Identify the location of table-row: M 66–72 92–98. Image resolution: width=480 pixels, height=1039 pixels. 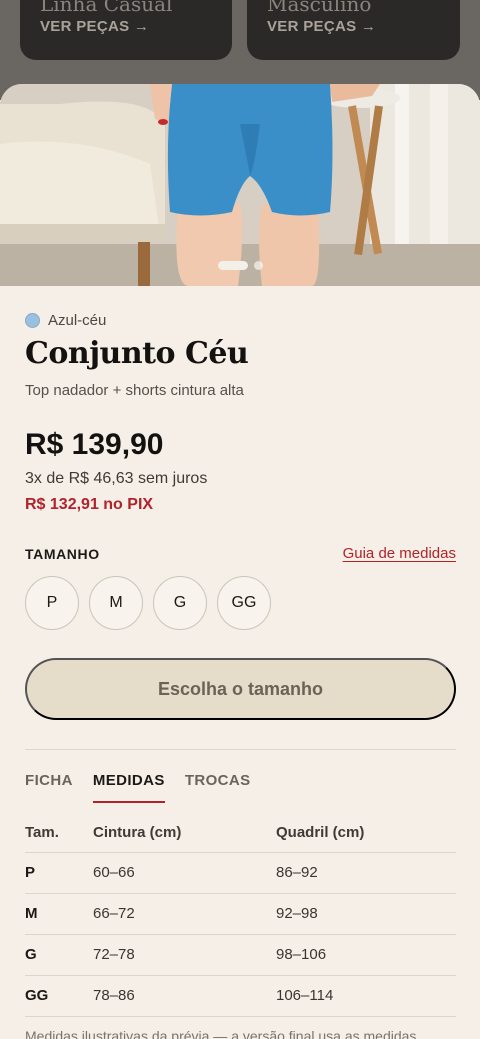
(240, 914).